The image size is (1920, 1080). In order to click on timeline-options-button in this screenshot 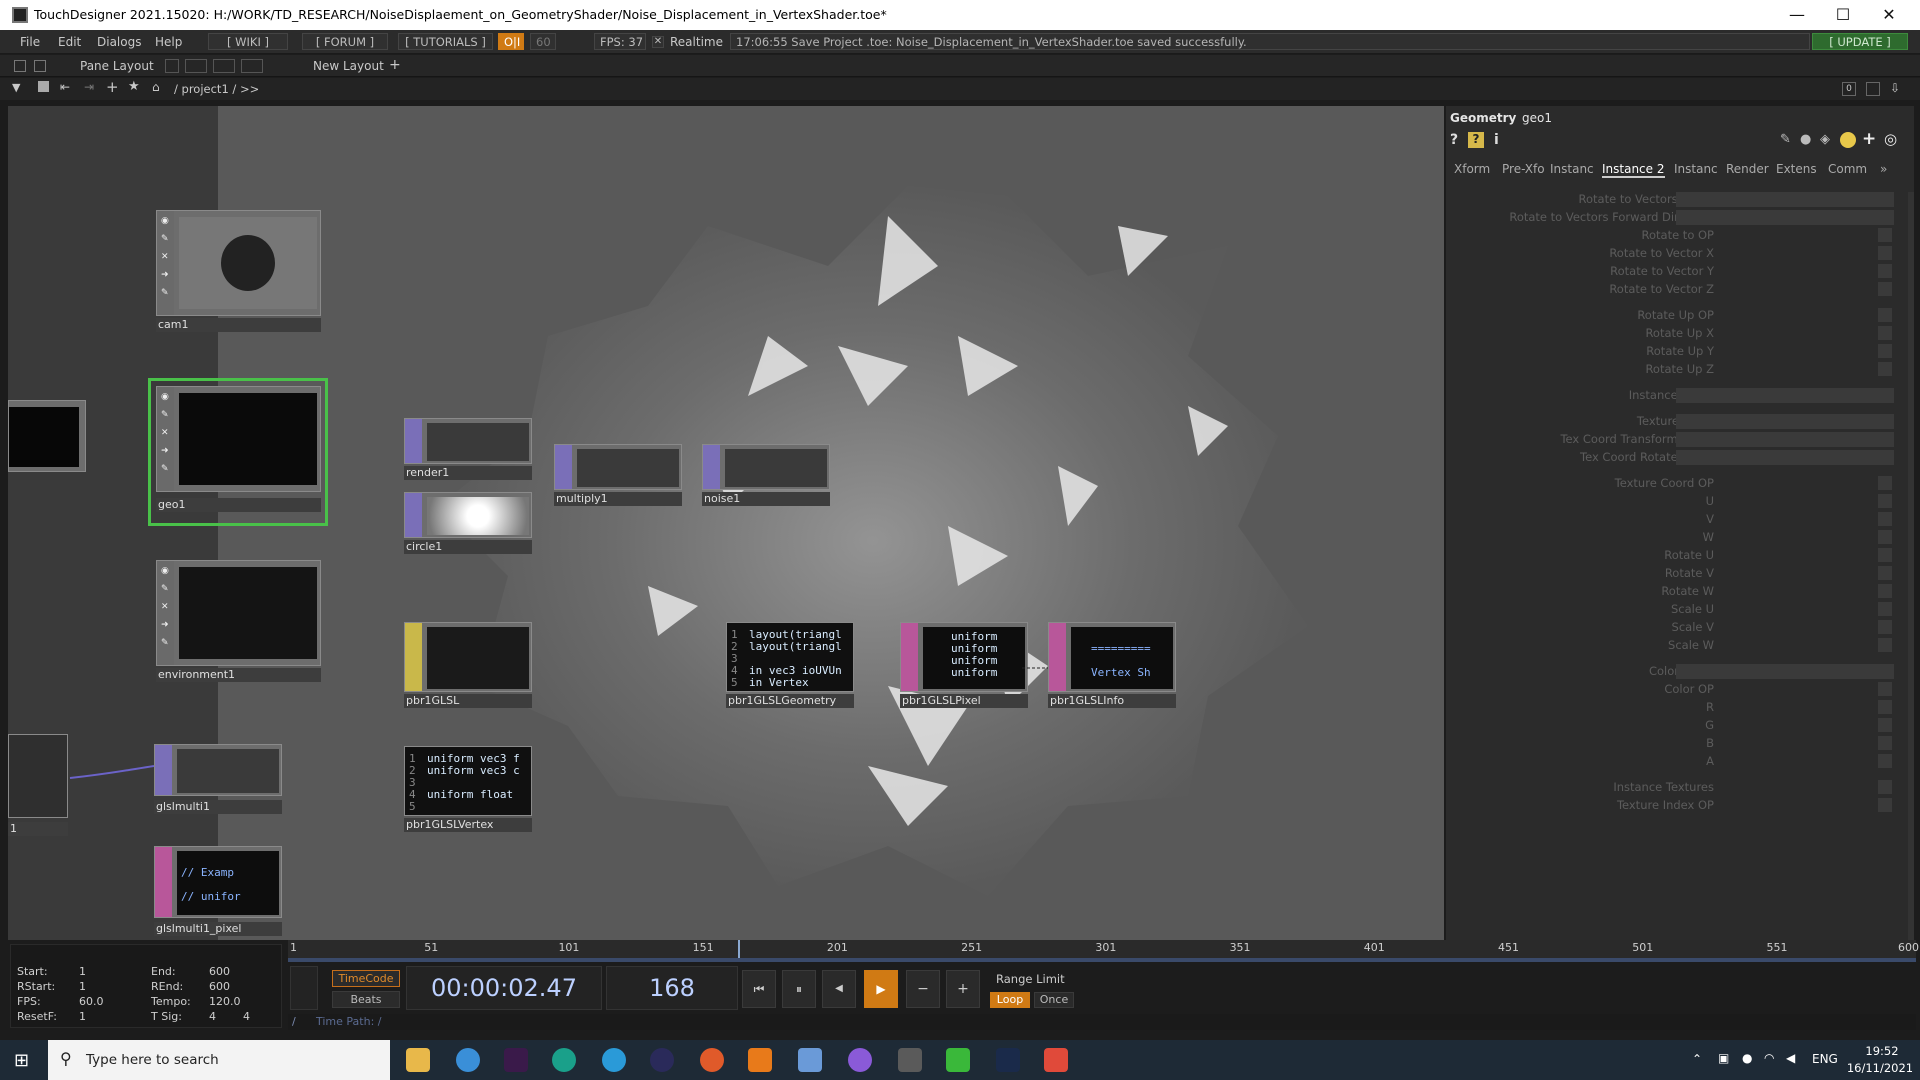, I will do `click(304, 988)`.